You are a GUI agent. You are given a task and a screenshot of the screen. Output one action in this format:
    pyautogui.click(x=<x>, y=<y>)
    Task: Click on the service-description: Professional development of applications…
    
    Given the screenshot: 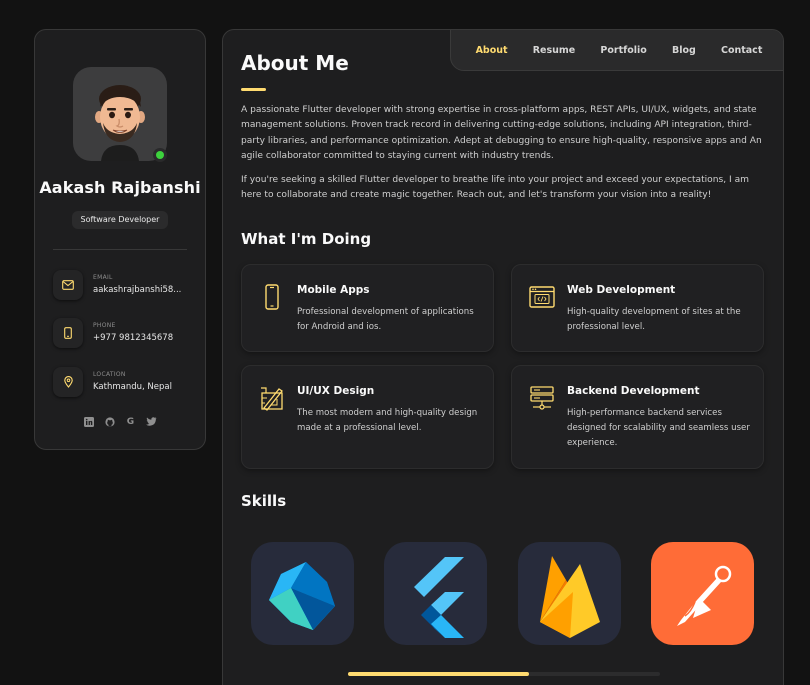 What is the action you would take?
    pyautogui.click(x=385, y=320)
    